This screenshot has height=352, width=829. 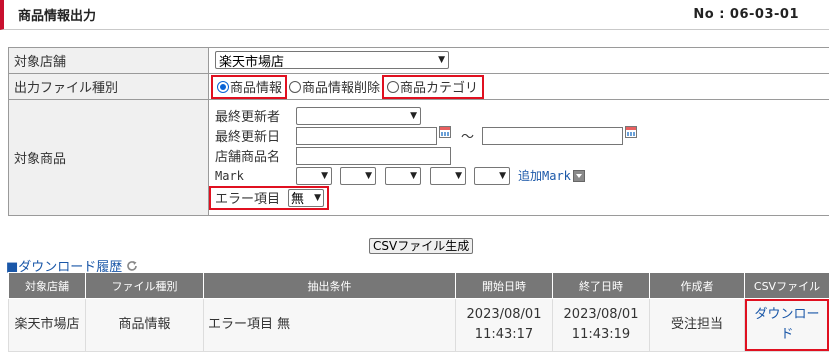 I want to click on document-number: No : 06-03-01, so click(x=746, y=14).